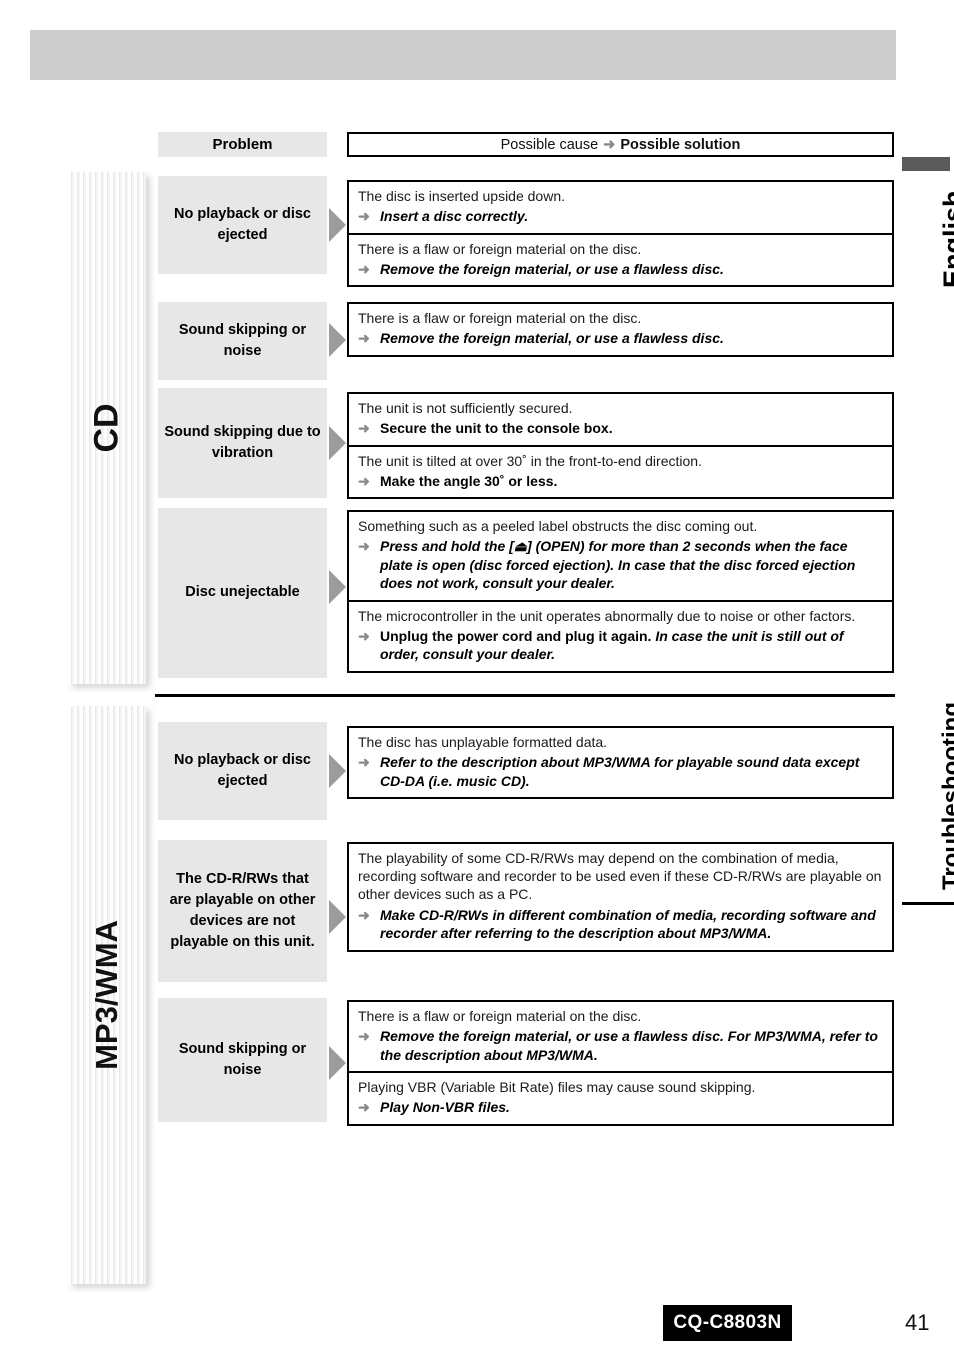 The image size is (954, 1348). What do you see at coordinates (461, 196) in the screenshot?
I see `cause-text: The disc is inserted upside down.` at bounding box center [461, 196].